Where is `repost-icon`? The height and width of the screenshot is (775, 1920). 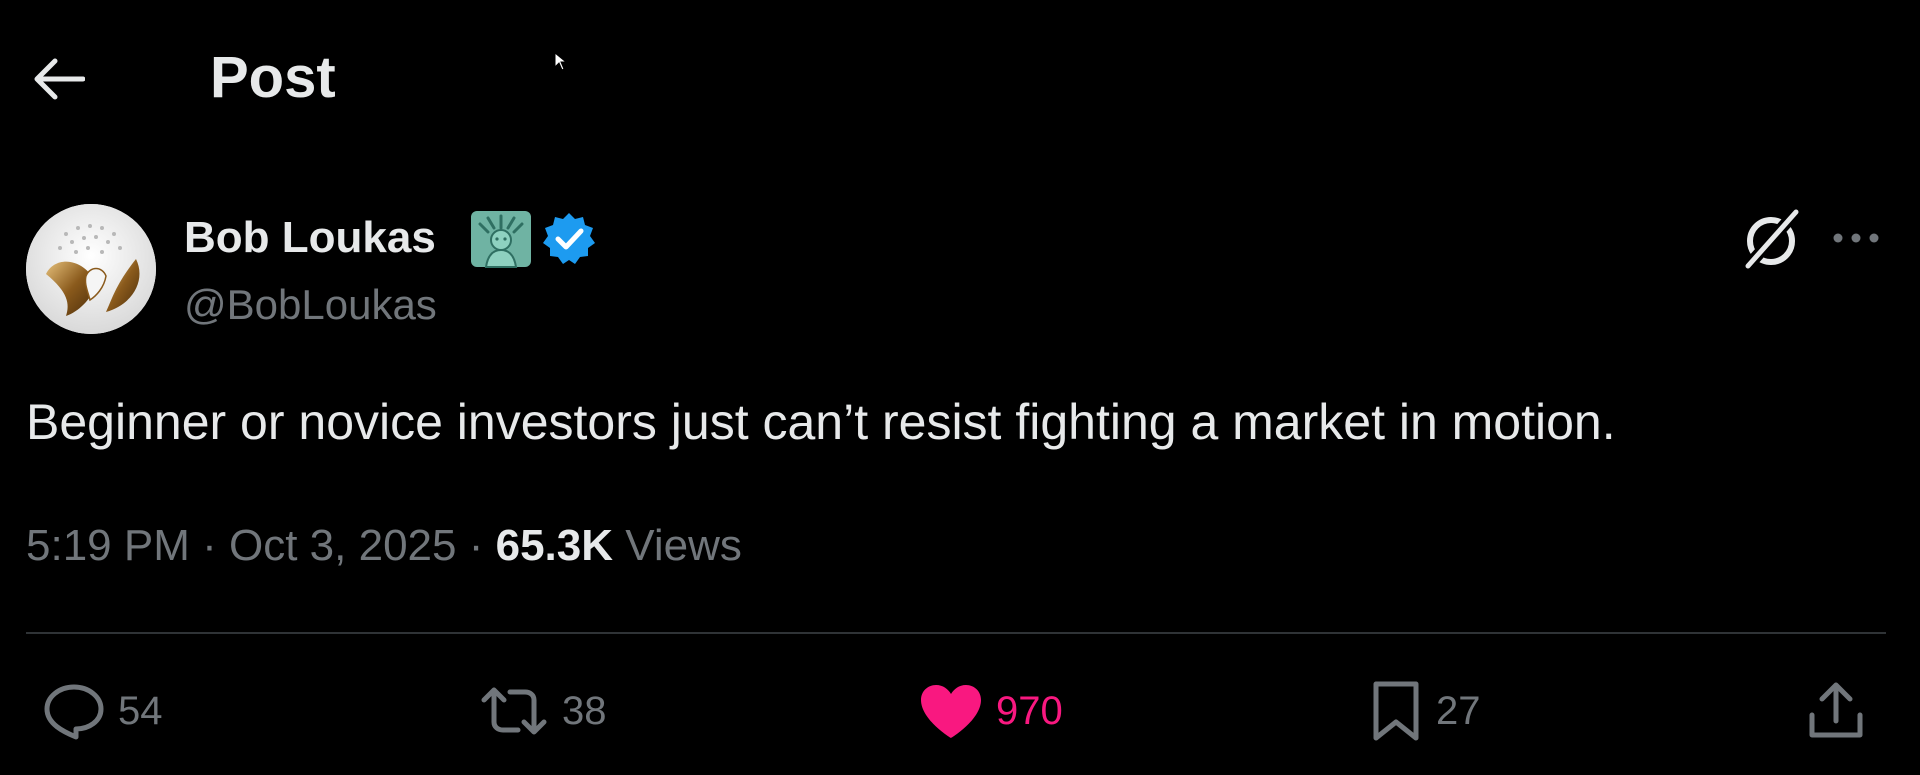 repost-icon is located at coordinates (514, 711).